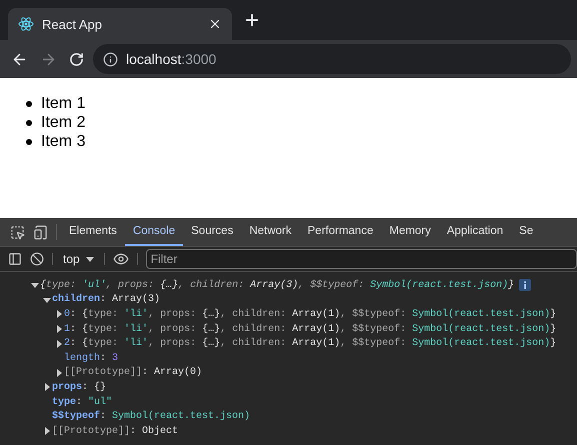  What do you see at coordinates (212, 232) in the screenshot?
I see `devtools-tab: Sources` at bounding box center [212, 232].